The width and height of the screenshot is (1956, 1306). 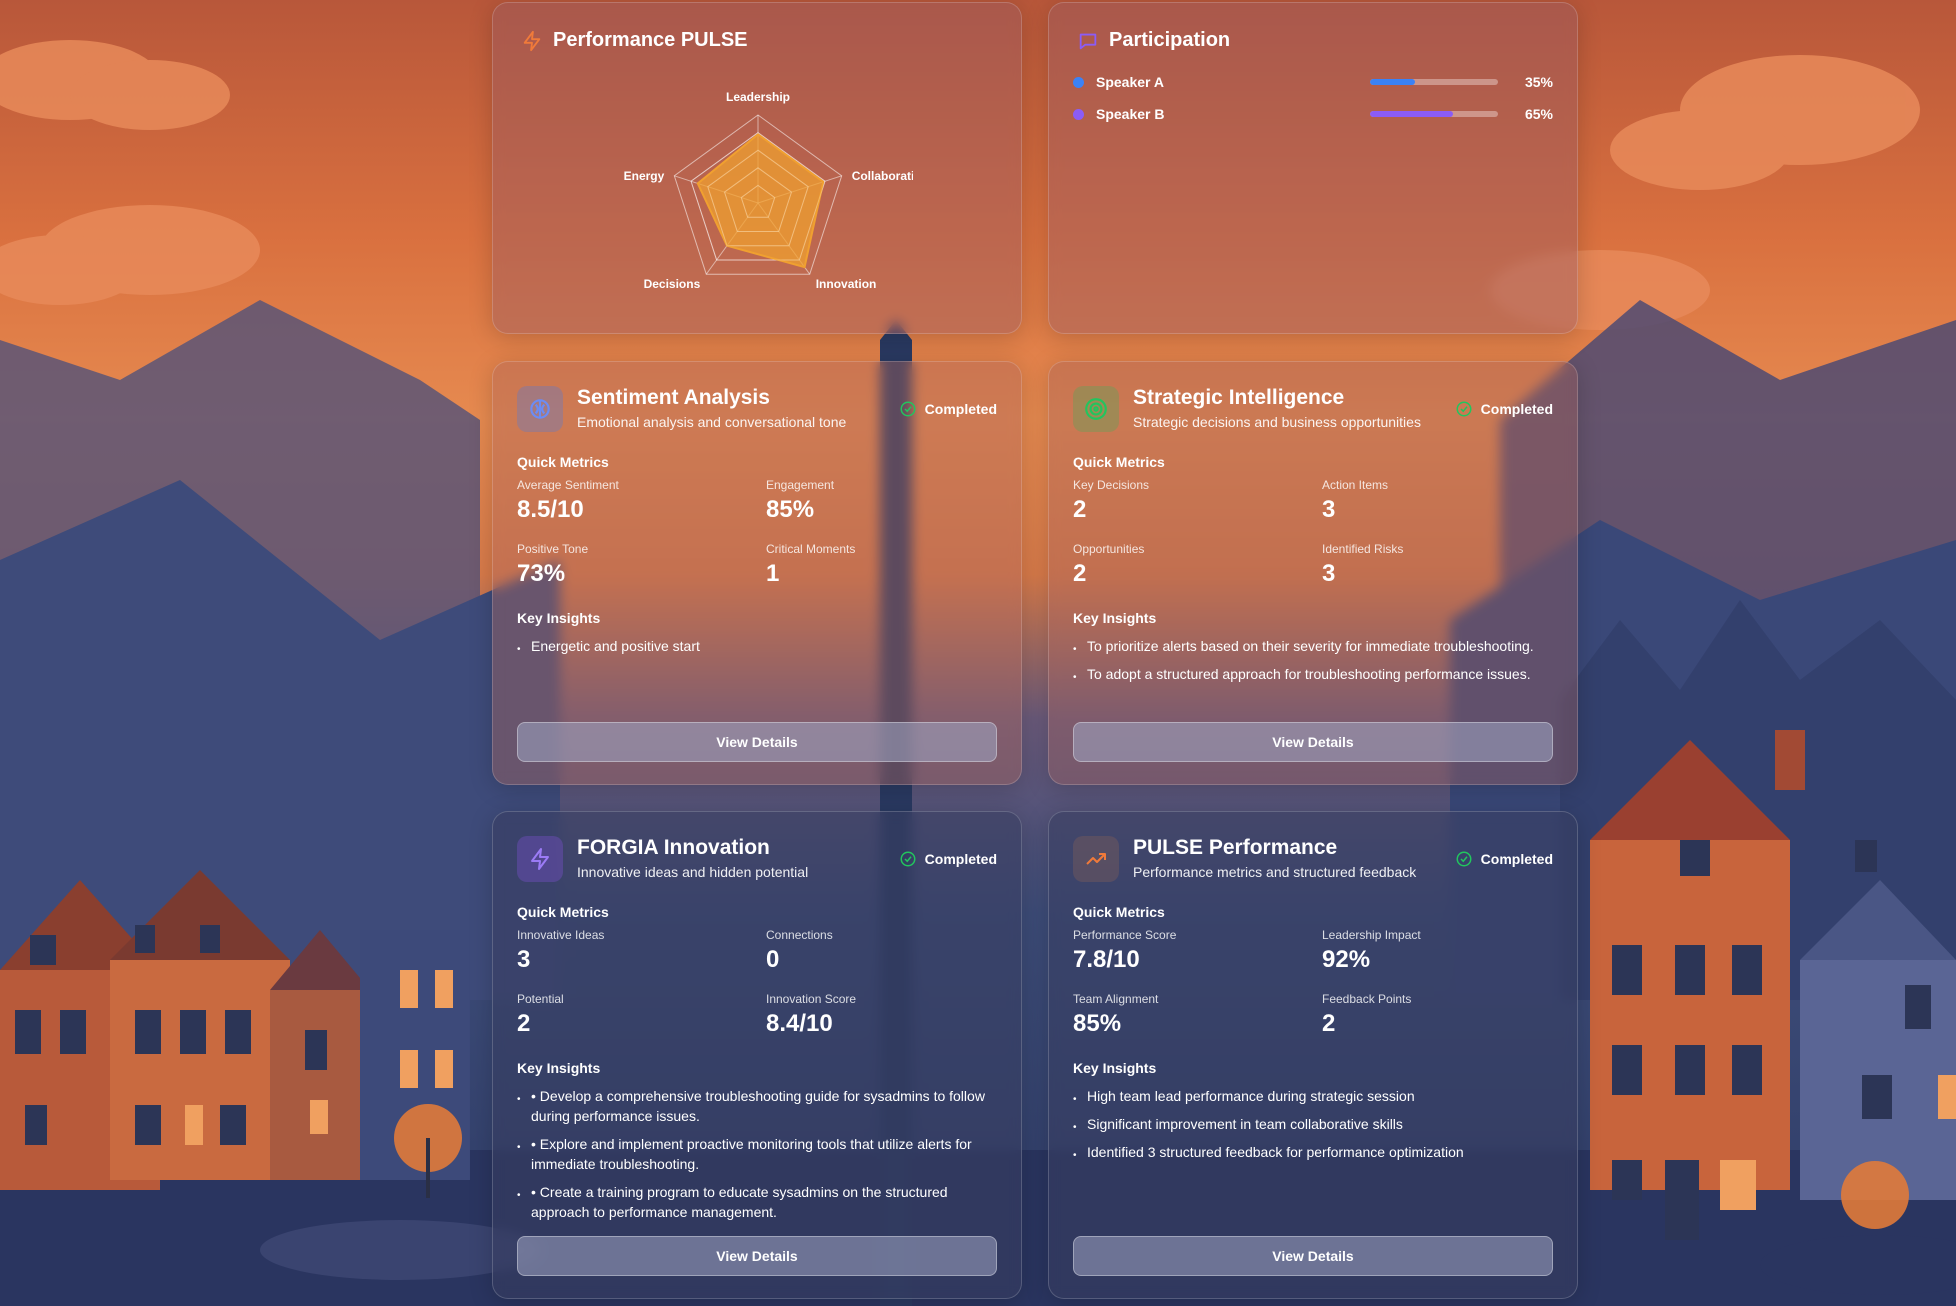 I want to click on performance-pulse-title: Performance PULSE, so click(x=650, y=40).